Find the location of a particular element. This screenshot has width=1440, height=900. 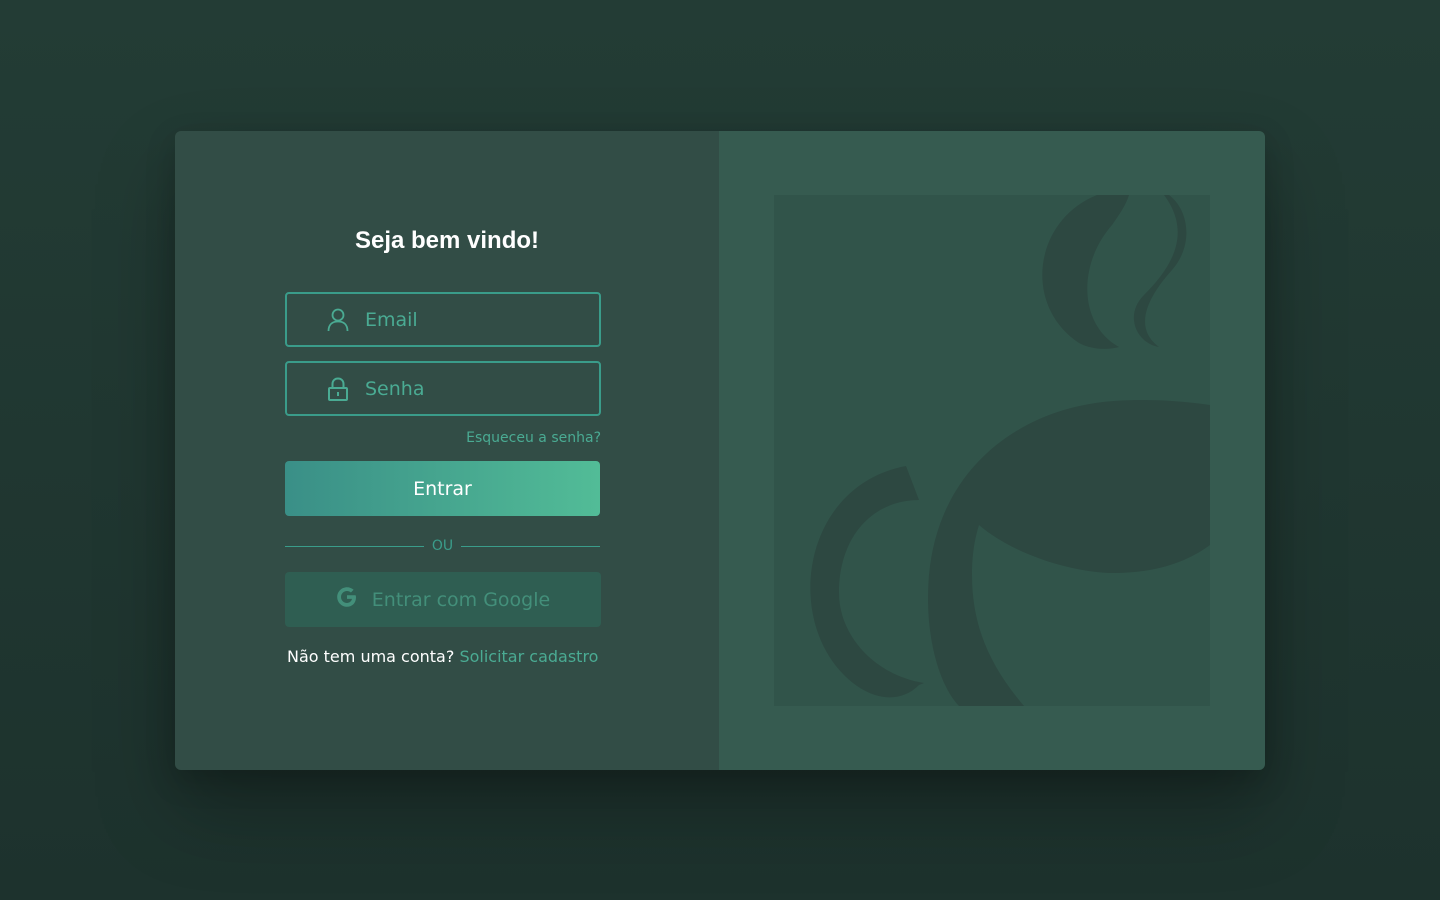

page-title: Seja bem vindo! is located at coordinates (447, 240).